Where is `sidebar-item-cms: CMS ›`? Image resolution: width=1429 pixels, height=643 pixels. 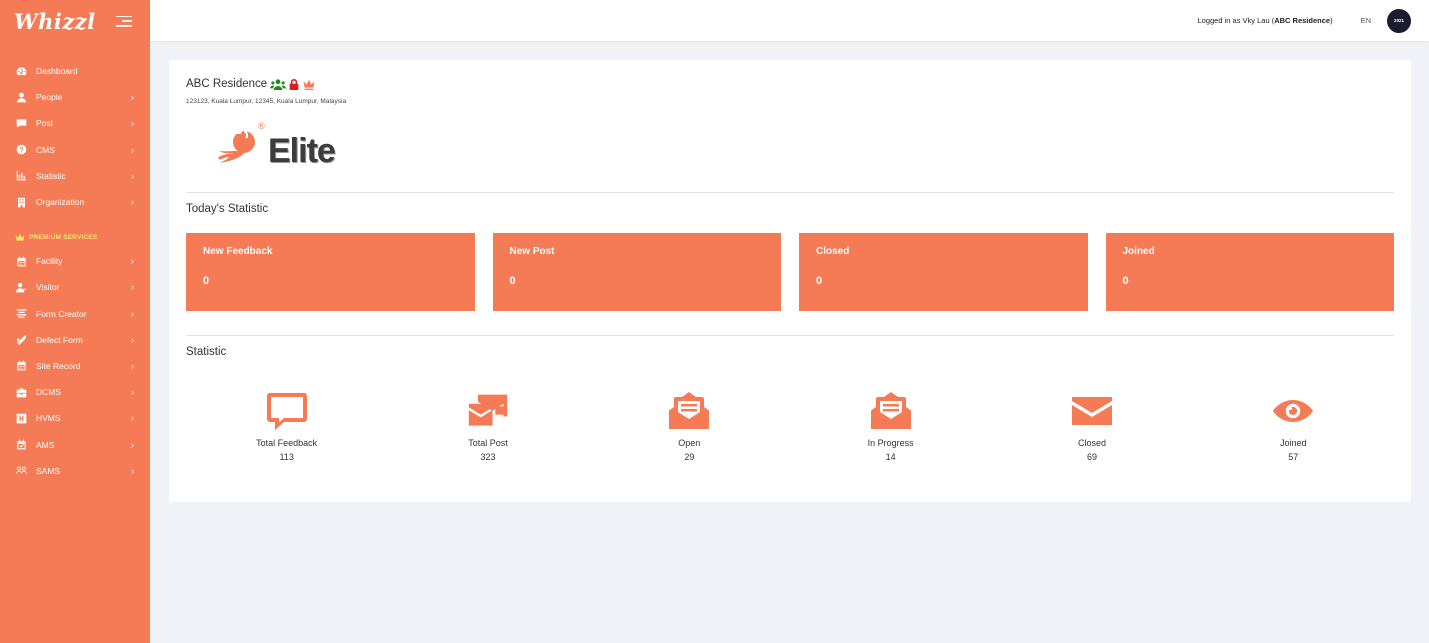
sidebar-item-cms: CMS › is located at coordinates (75, 150).